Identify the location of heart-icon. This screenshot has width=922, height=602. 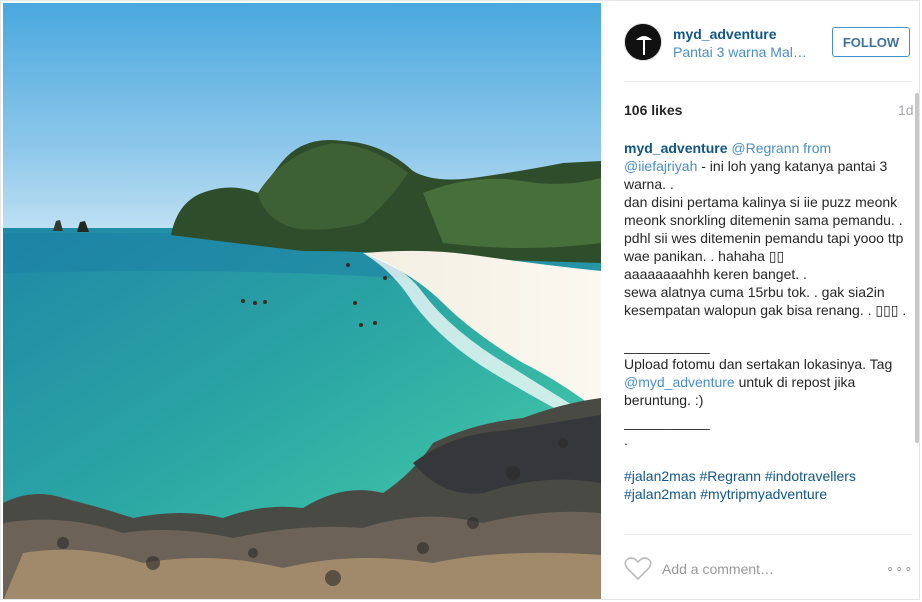
(638, 569).